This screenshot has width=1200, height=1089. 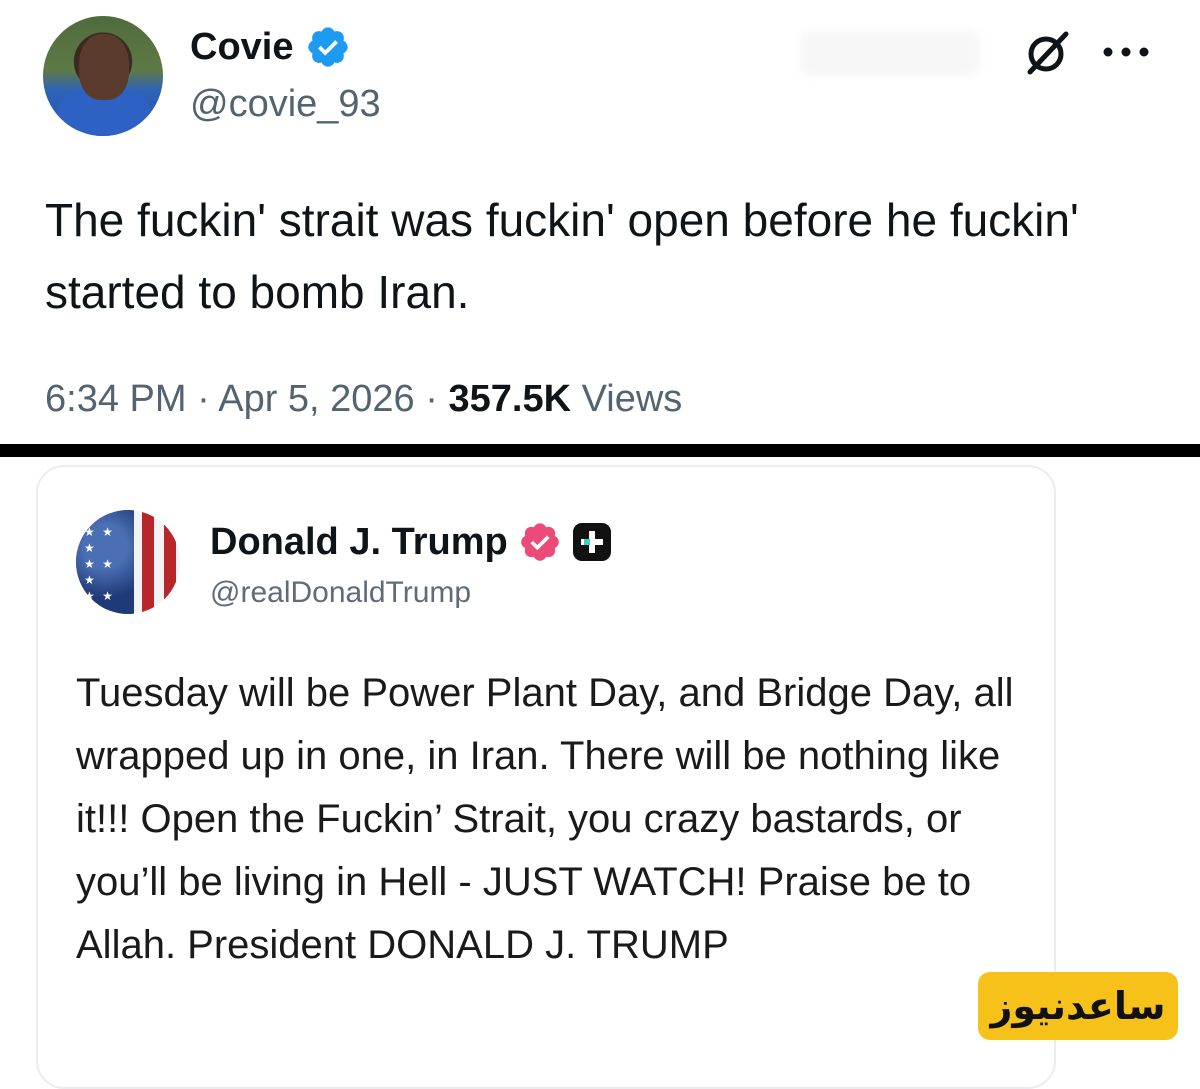 What do you see at coordinates (632, 399) in the screenshot?
I see `views-label: Views` at bounding box center [632, 399].